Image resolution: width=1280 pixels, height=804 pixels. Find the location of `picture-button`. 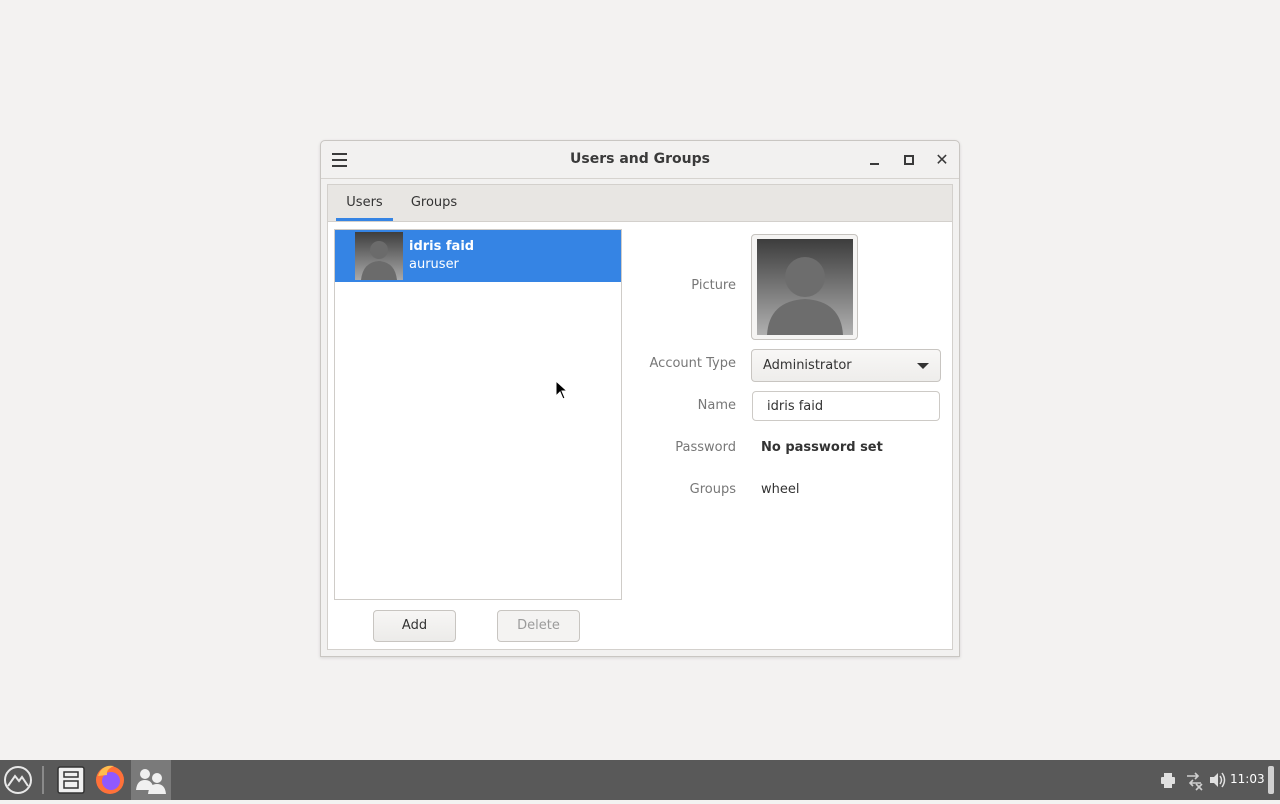

picture-button is located at coordinates (804, 287).